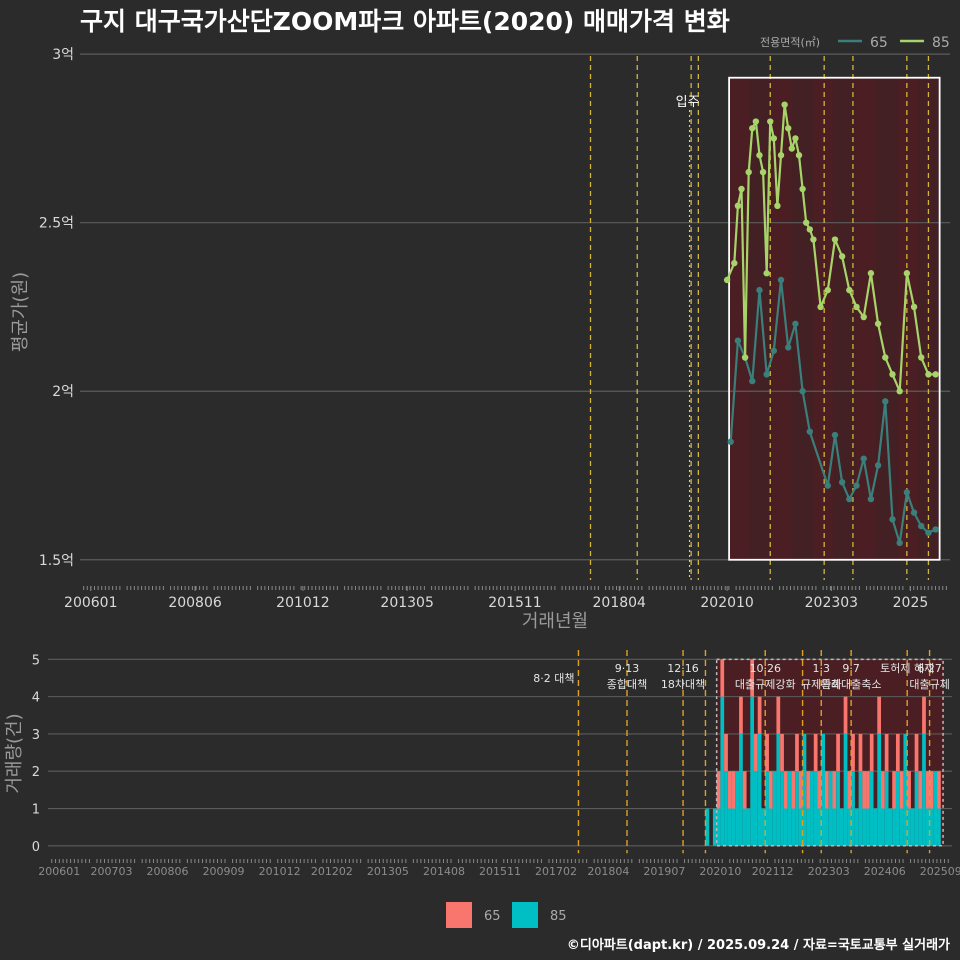  I want to click on volume-x-tick-label: 201804, so click(608, 871).